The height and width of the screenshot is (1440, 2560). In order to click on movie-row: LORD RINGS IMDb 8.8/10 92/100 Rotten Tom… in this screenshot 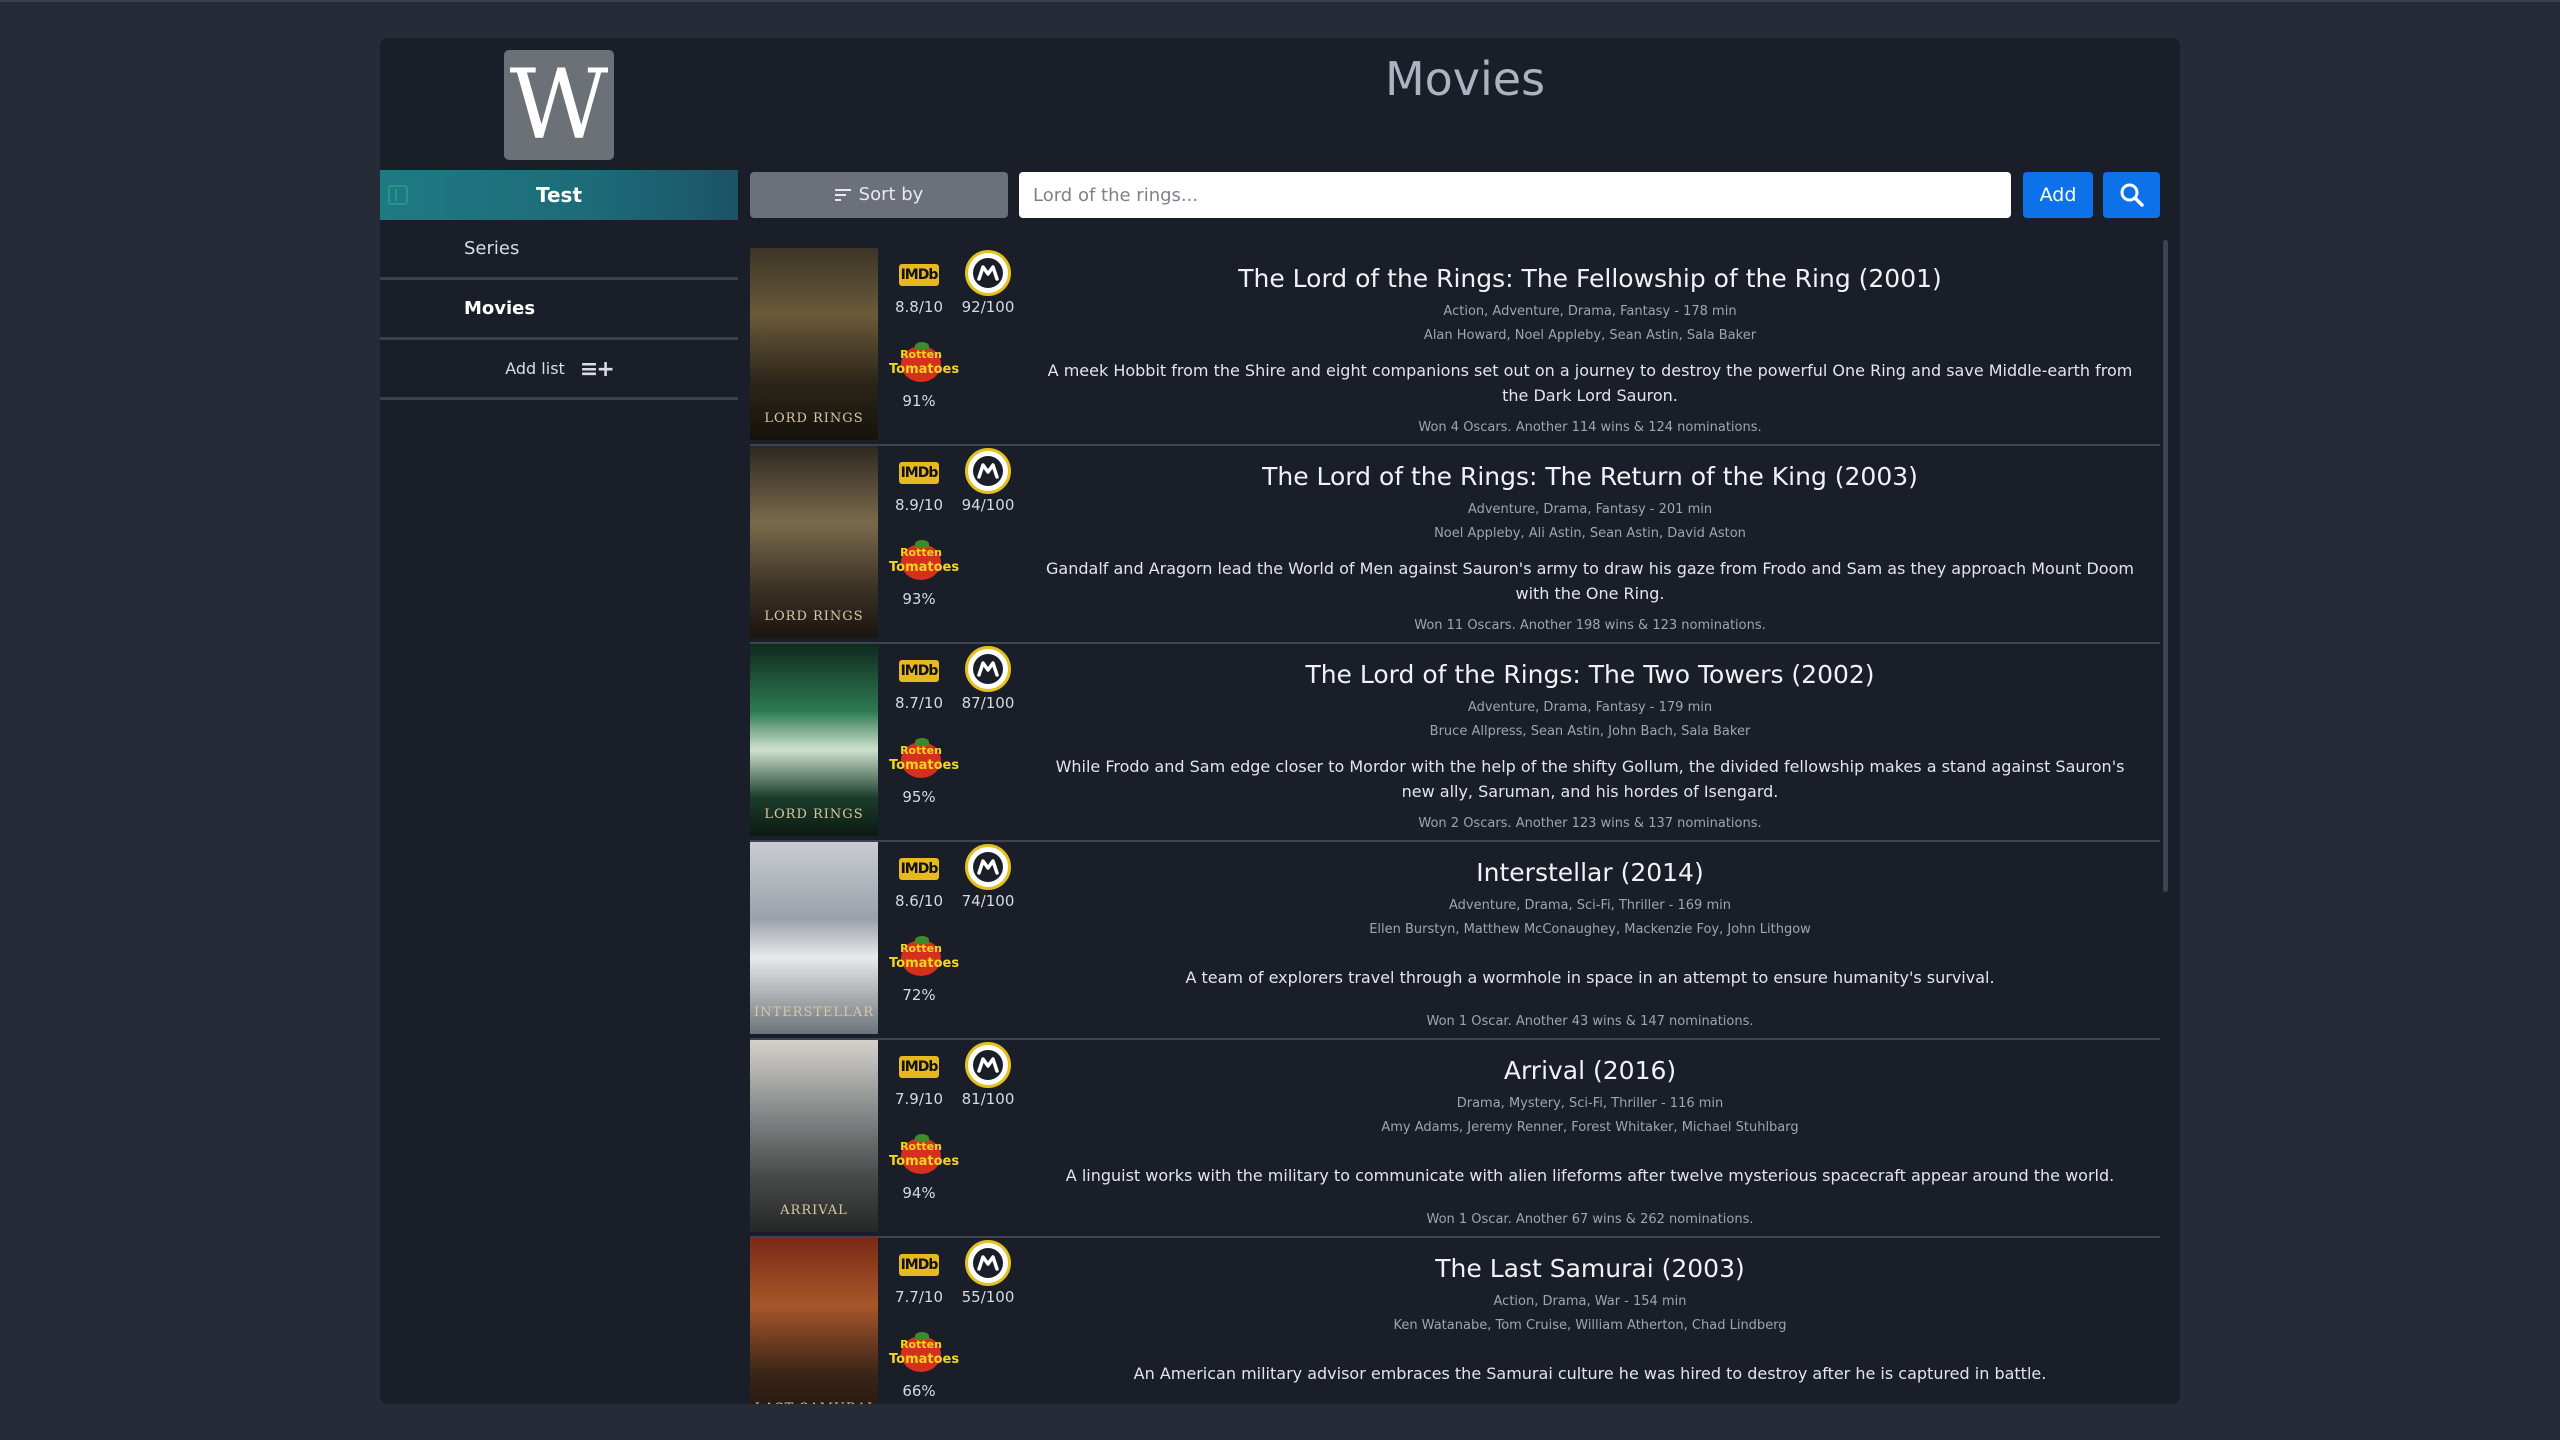, I will do `click(1455, 347)`.